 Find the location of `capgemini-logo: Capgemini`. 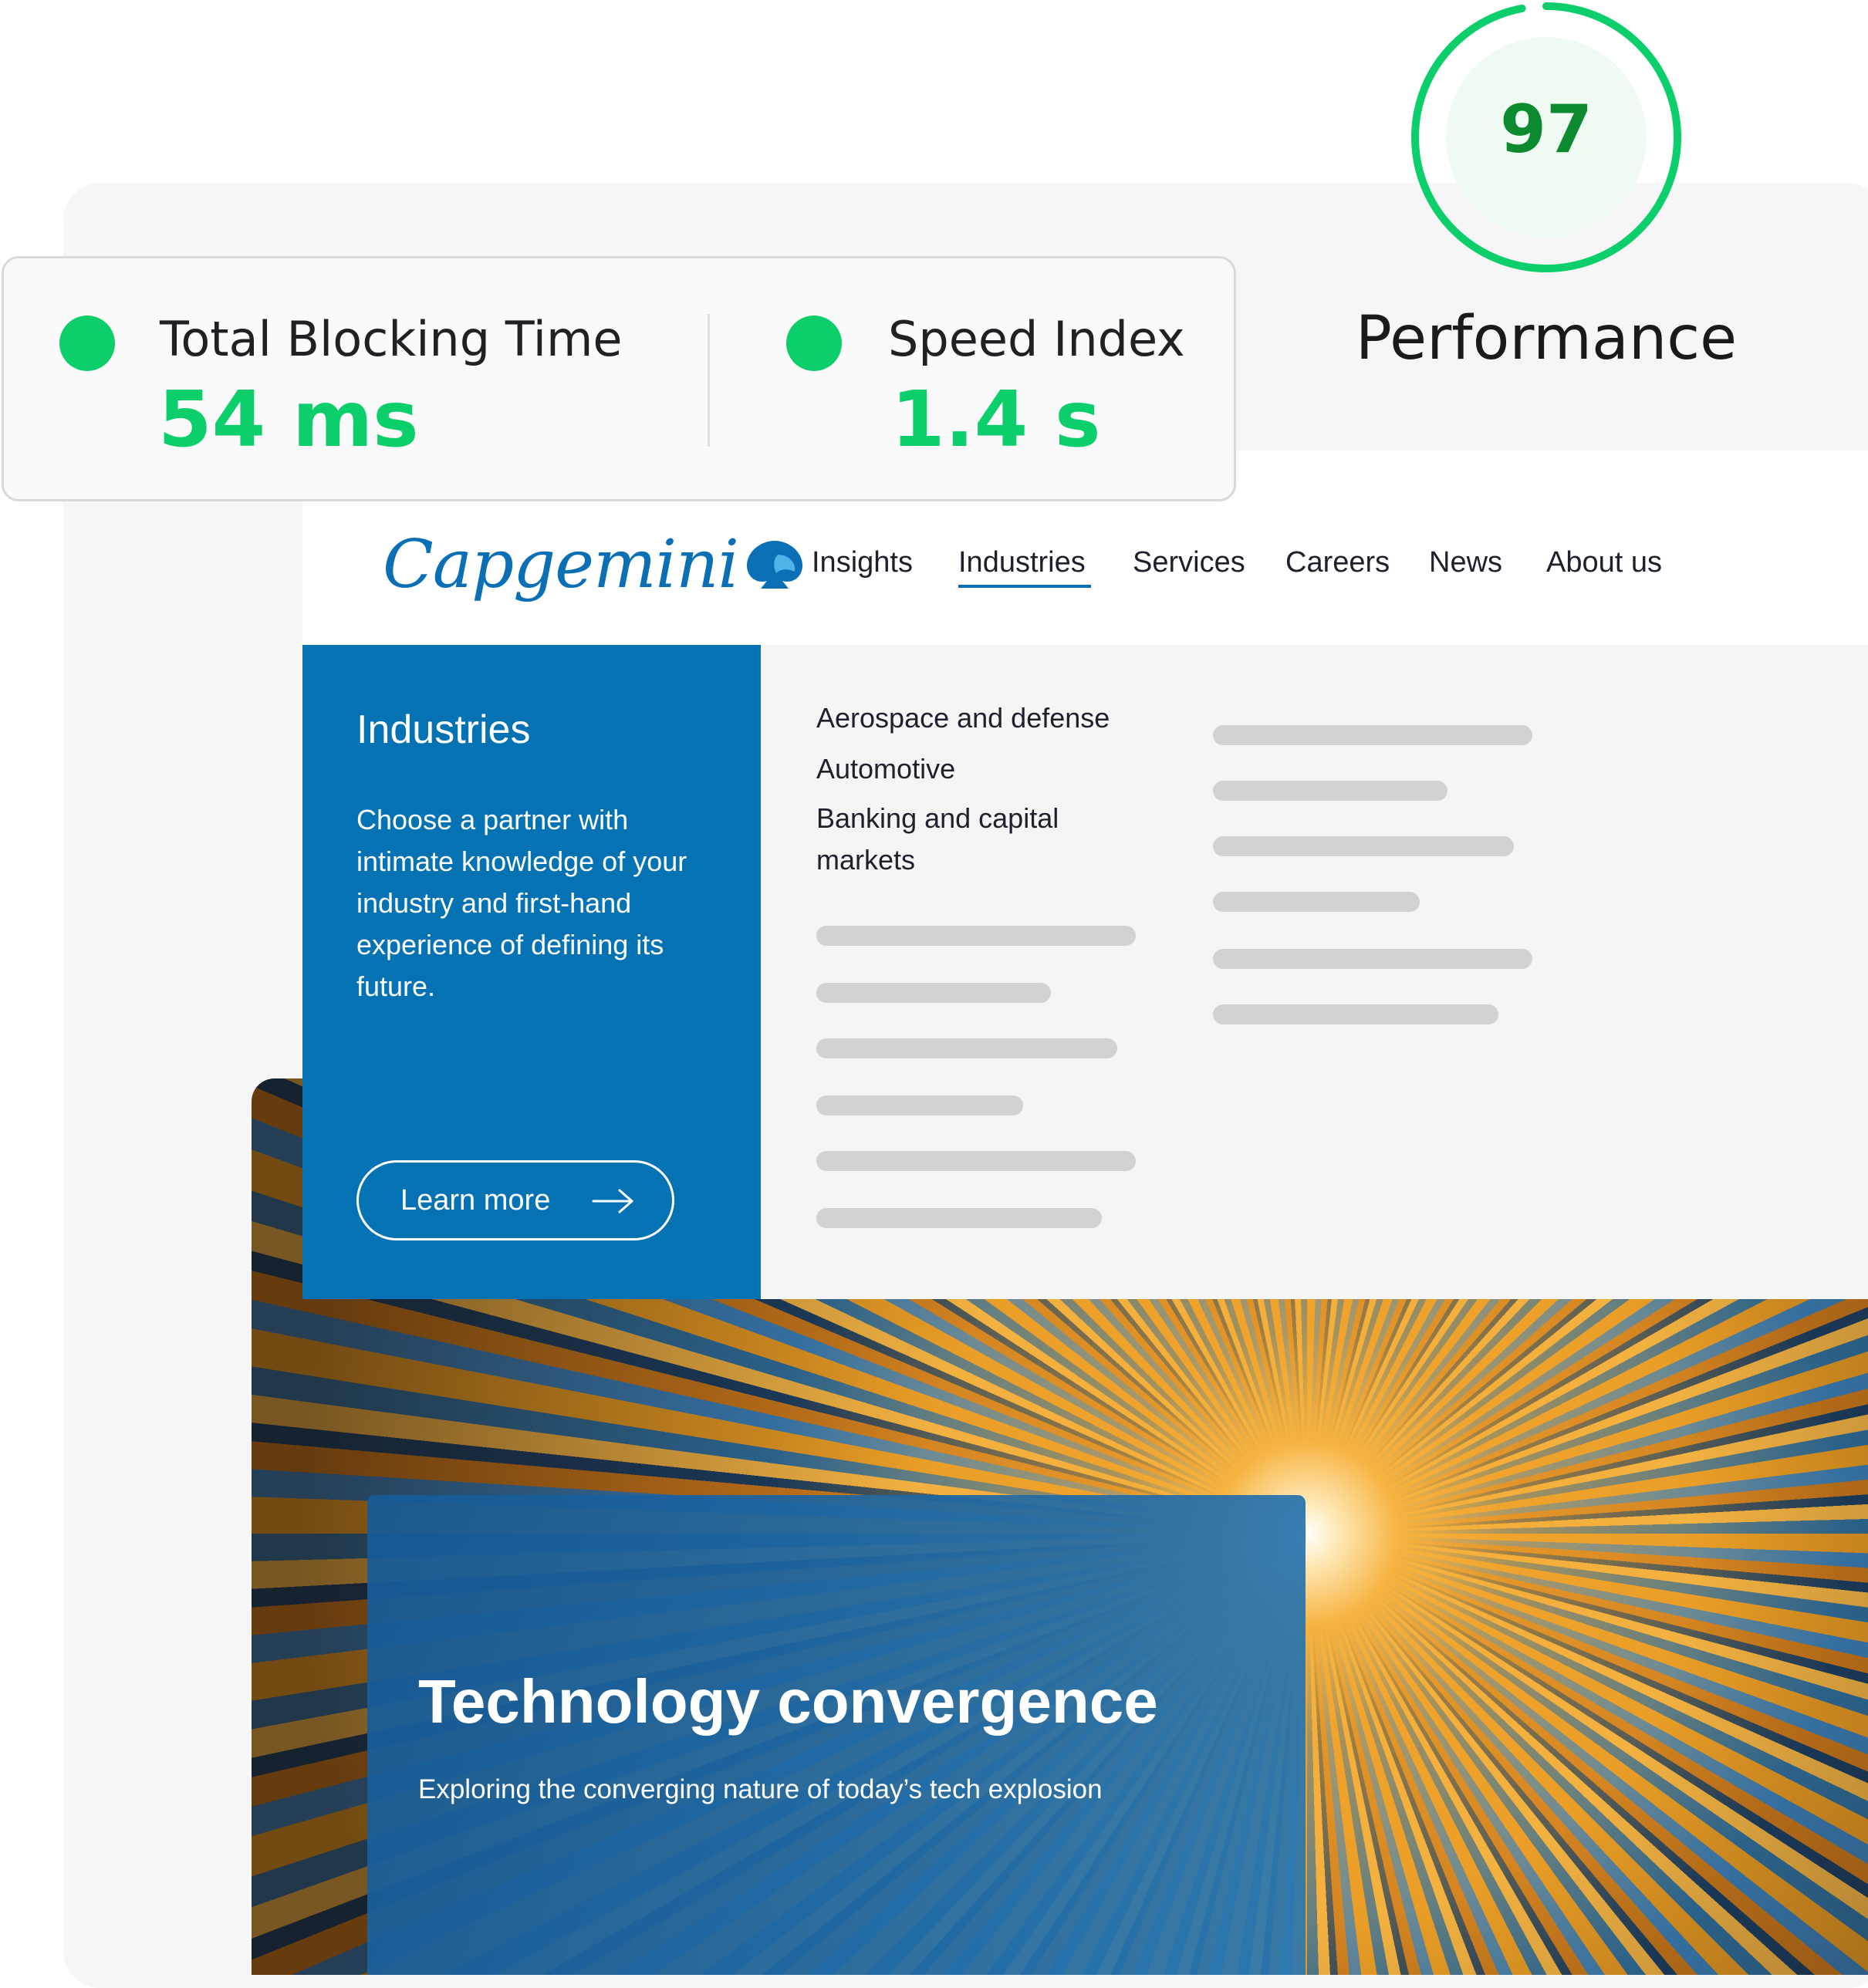

capgemini-logo: Capgemini is located at coordinates (594, 564).